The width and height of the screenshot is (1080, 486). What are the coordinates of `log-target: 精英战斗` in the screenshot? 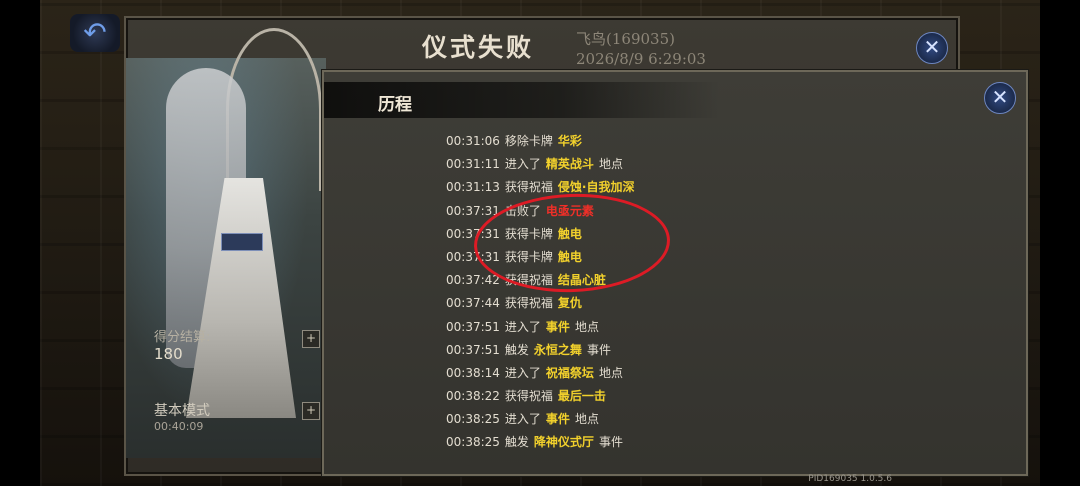 It's located at (569, 164).